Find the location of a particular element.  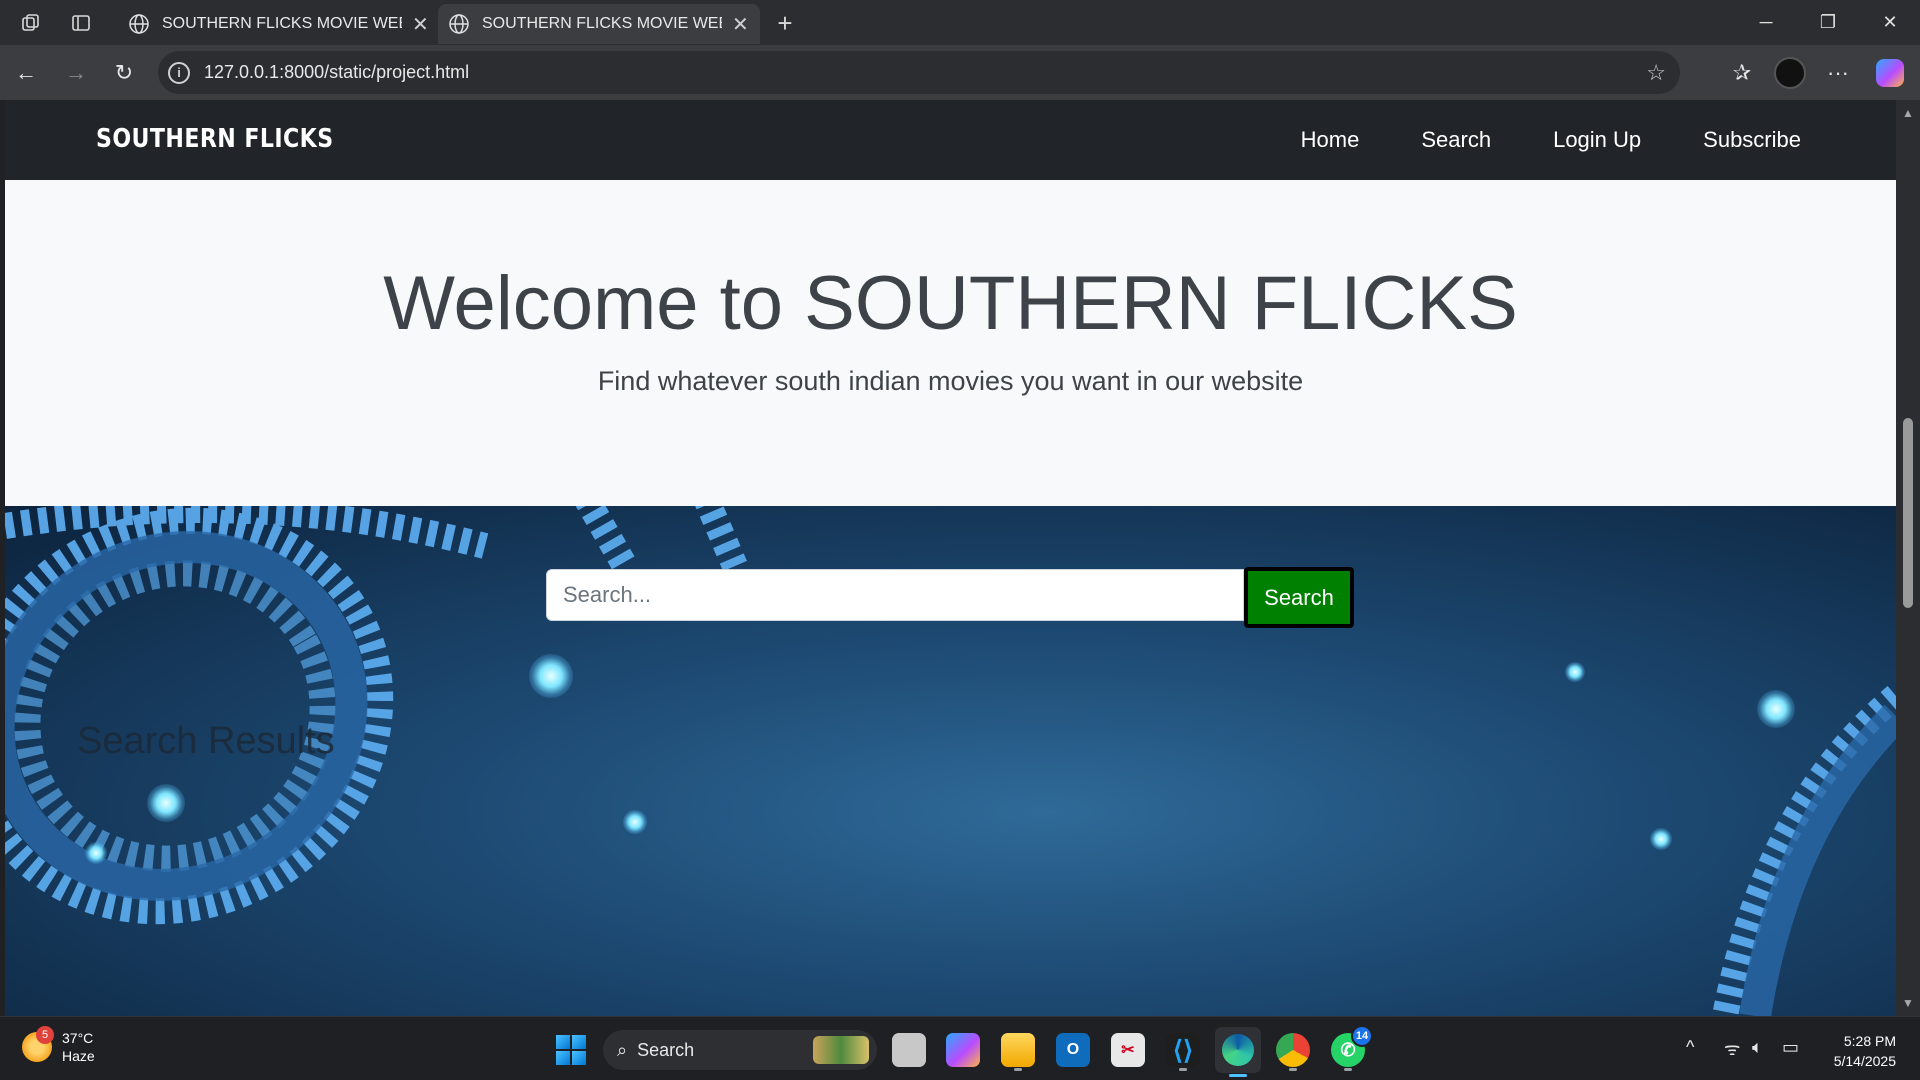

copilot-icon is located at coordinates (1890, 73).